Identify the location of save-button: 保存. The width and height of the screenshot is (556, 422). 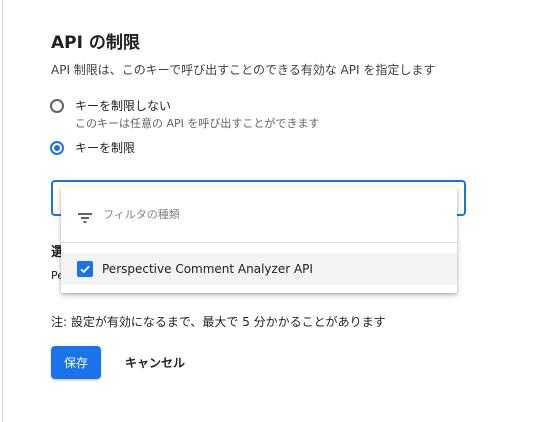
(76, 362).